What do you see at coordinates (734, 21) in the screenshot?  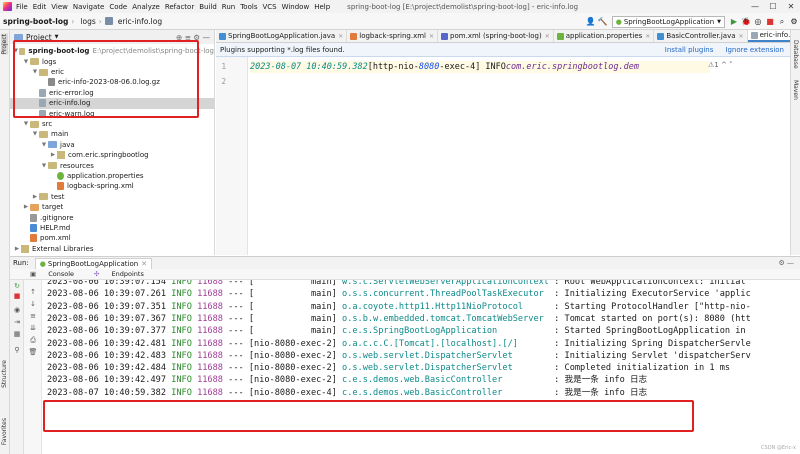 I see `run-icon: ▶` at bounding box center [734, 21].